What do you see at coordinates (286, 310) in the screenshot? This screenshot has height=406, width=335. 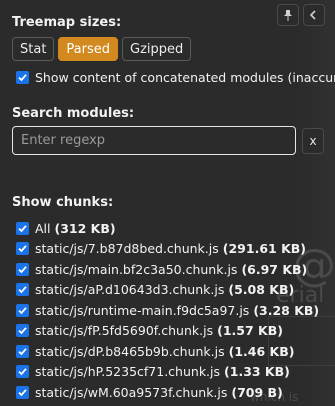 I see `chunk-size: (3.28 KB)` at bounding box center [286, 310].